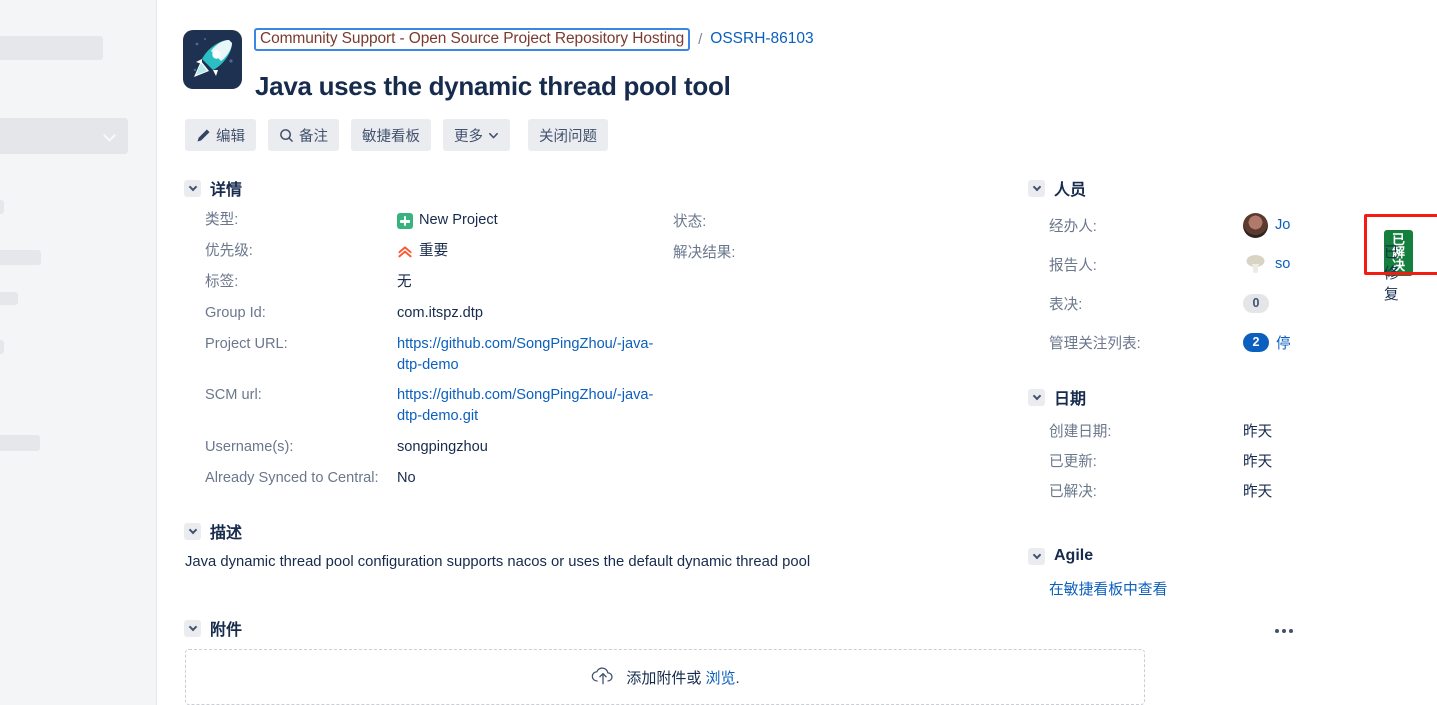 This screenshot has width=1437, height=705. I want to click on field-label: 创建日期:, so click(1080, 432).